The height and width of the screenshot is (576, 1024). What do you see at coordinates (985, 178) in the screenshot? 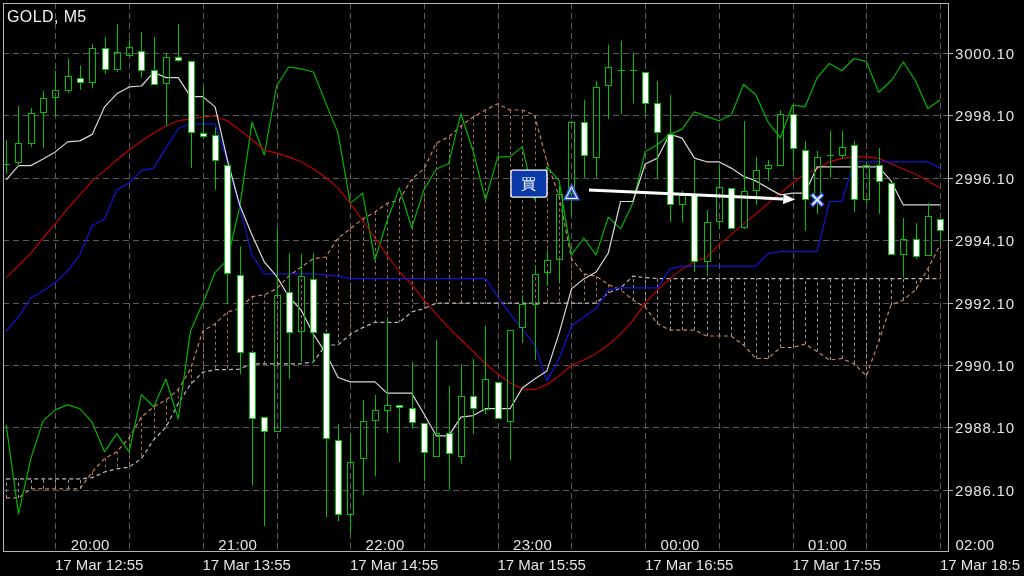
I see `price-label: 2996.10` at bounding box center [985, 178].